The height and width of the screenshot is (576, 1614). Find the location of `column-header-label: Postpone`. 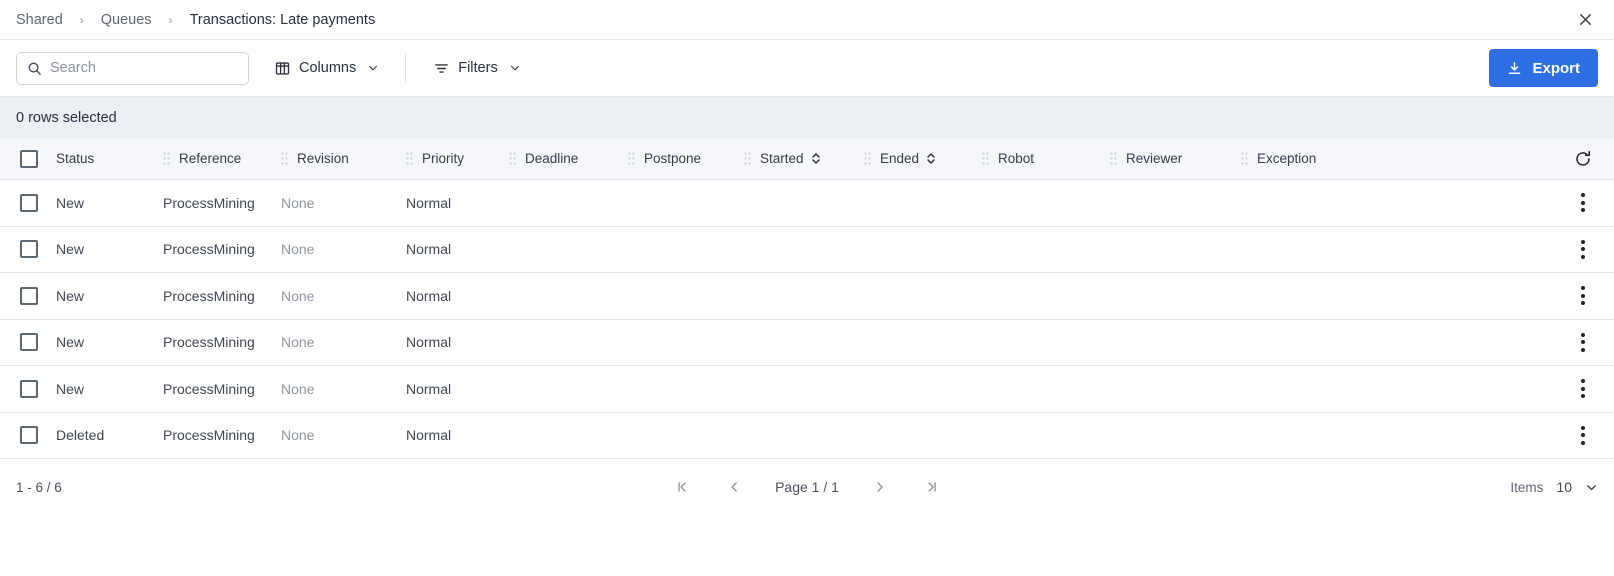

column-header-label: Postpone is located at coordinates (673, 158).